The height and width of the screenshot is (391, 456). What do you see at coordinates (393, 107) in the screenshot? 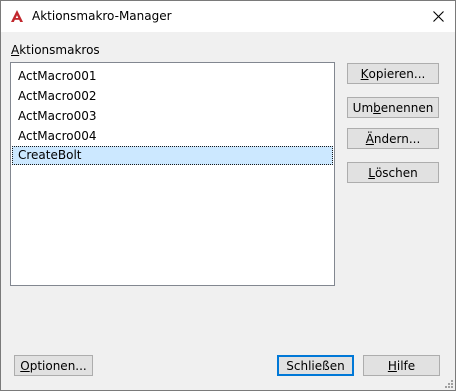
I see `rename-button: Um b enennen` at bounding box center [393, 107].